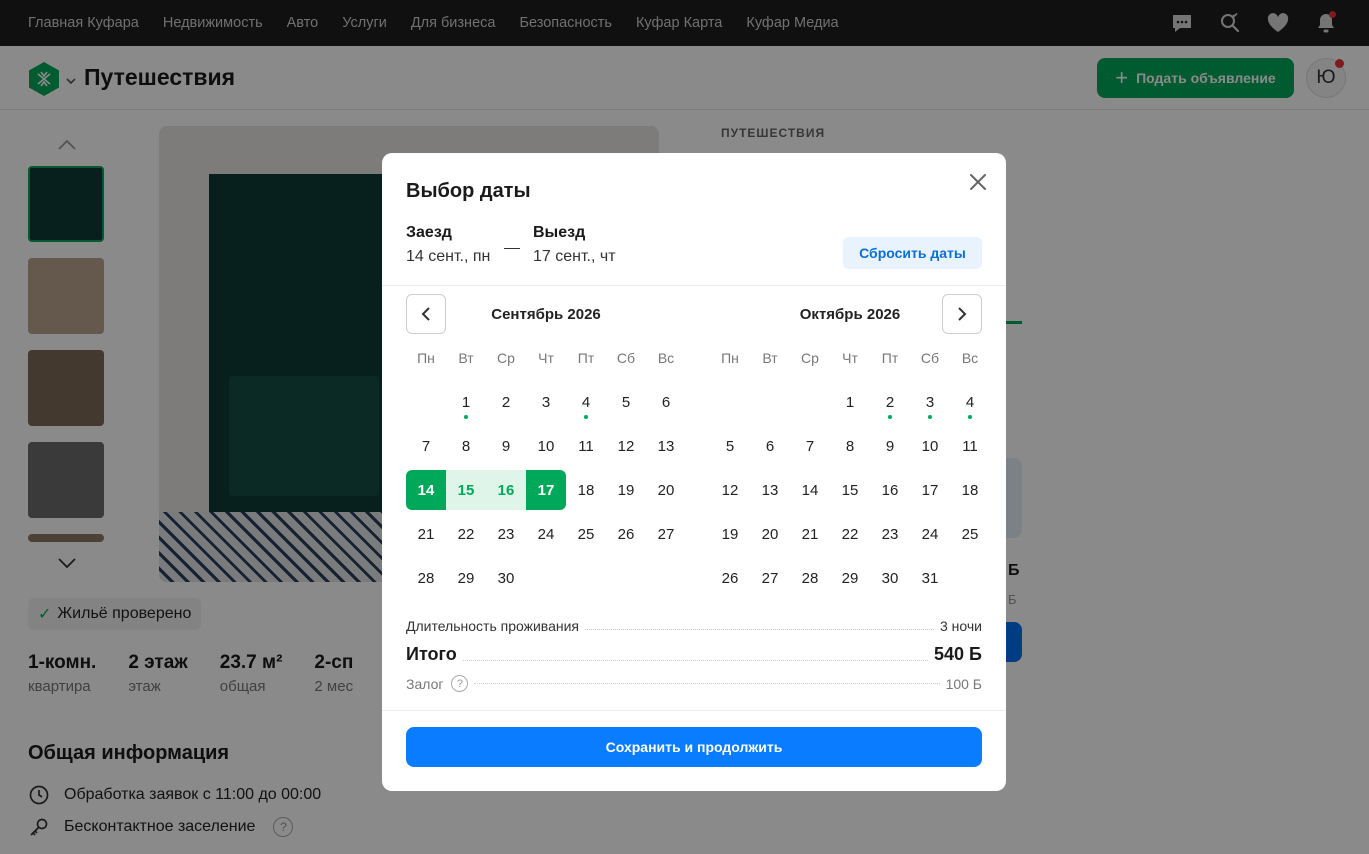 This screenshot has width=1369, height=854. I want to click on weekday-label: Пт, so click(890, 358).